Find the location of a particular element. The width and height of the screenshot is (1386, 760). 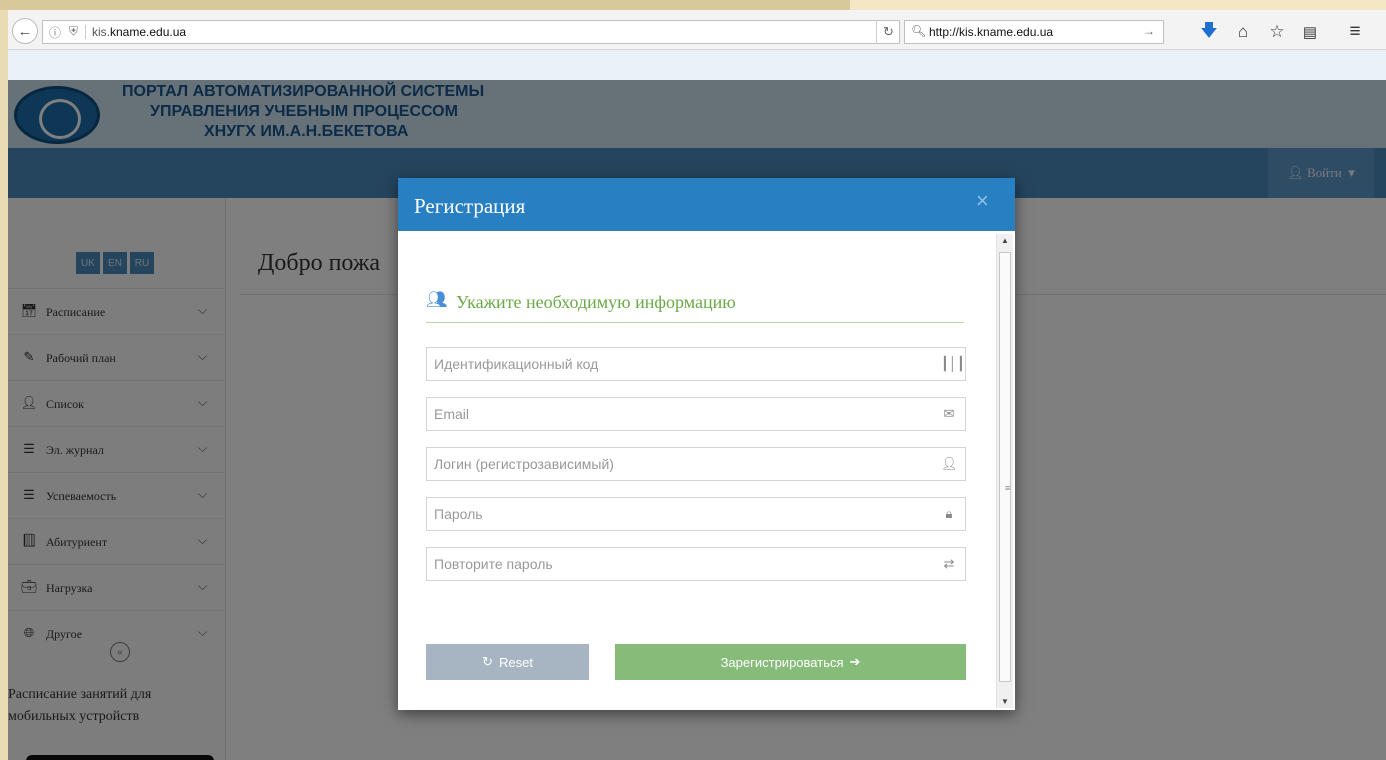

lock-icon: 🔒︎ is located at coordinates (949, 513).